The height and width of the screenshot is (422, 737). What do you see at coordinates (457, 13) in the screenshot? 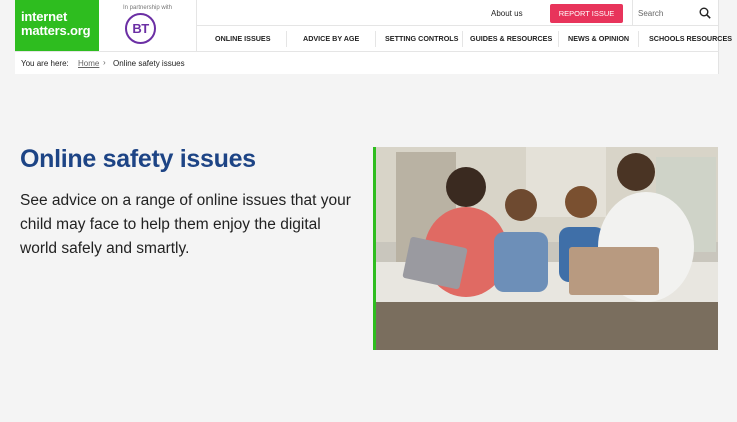
I see `utility-bar: About us REPORT ISSUE` at bounding box center [457, 13].